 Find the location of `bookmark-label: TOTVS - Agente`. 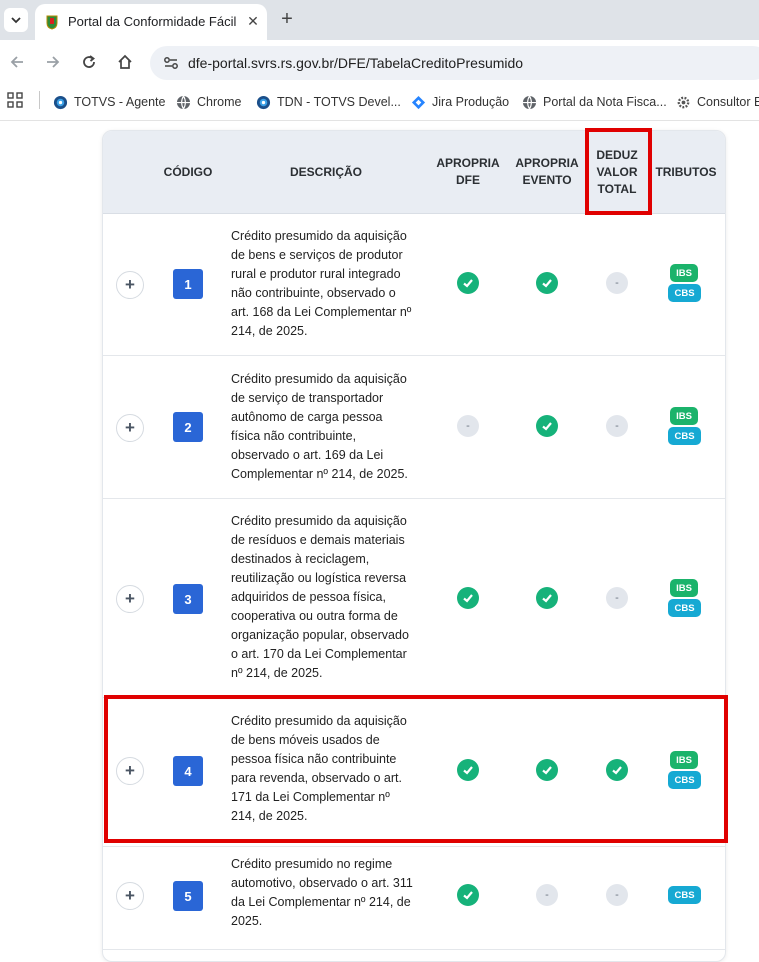

bookmark-label: TOTVS - Agente is located at coordinates (120, 102).